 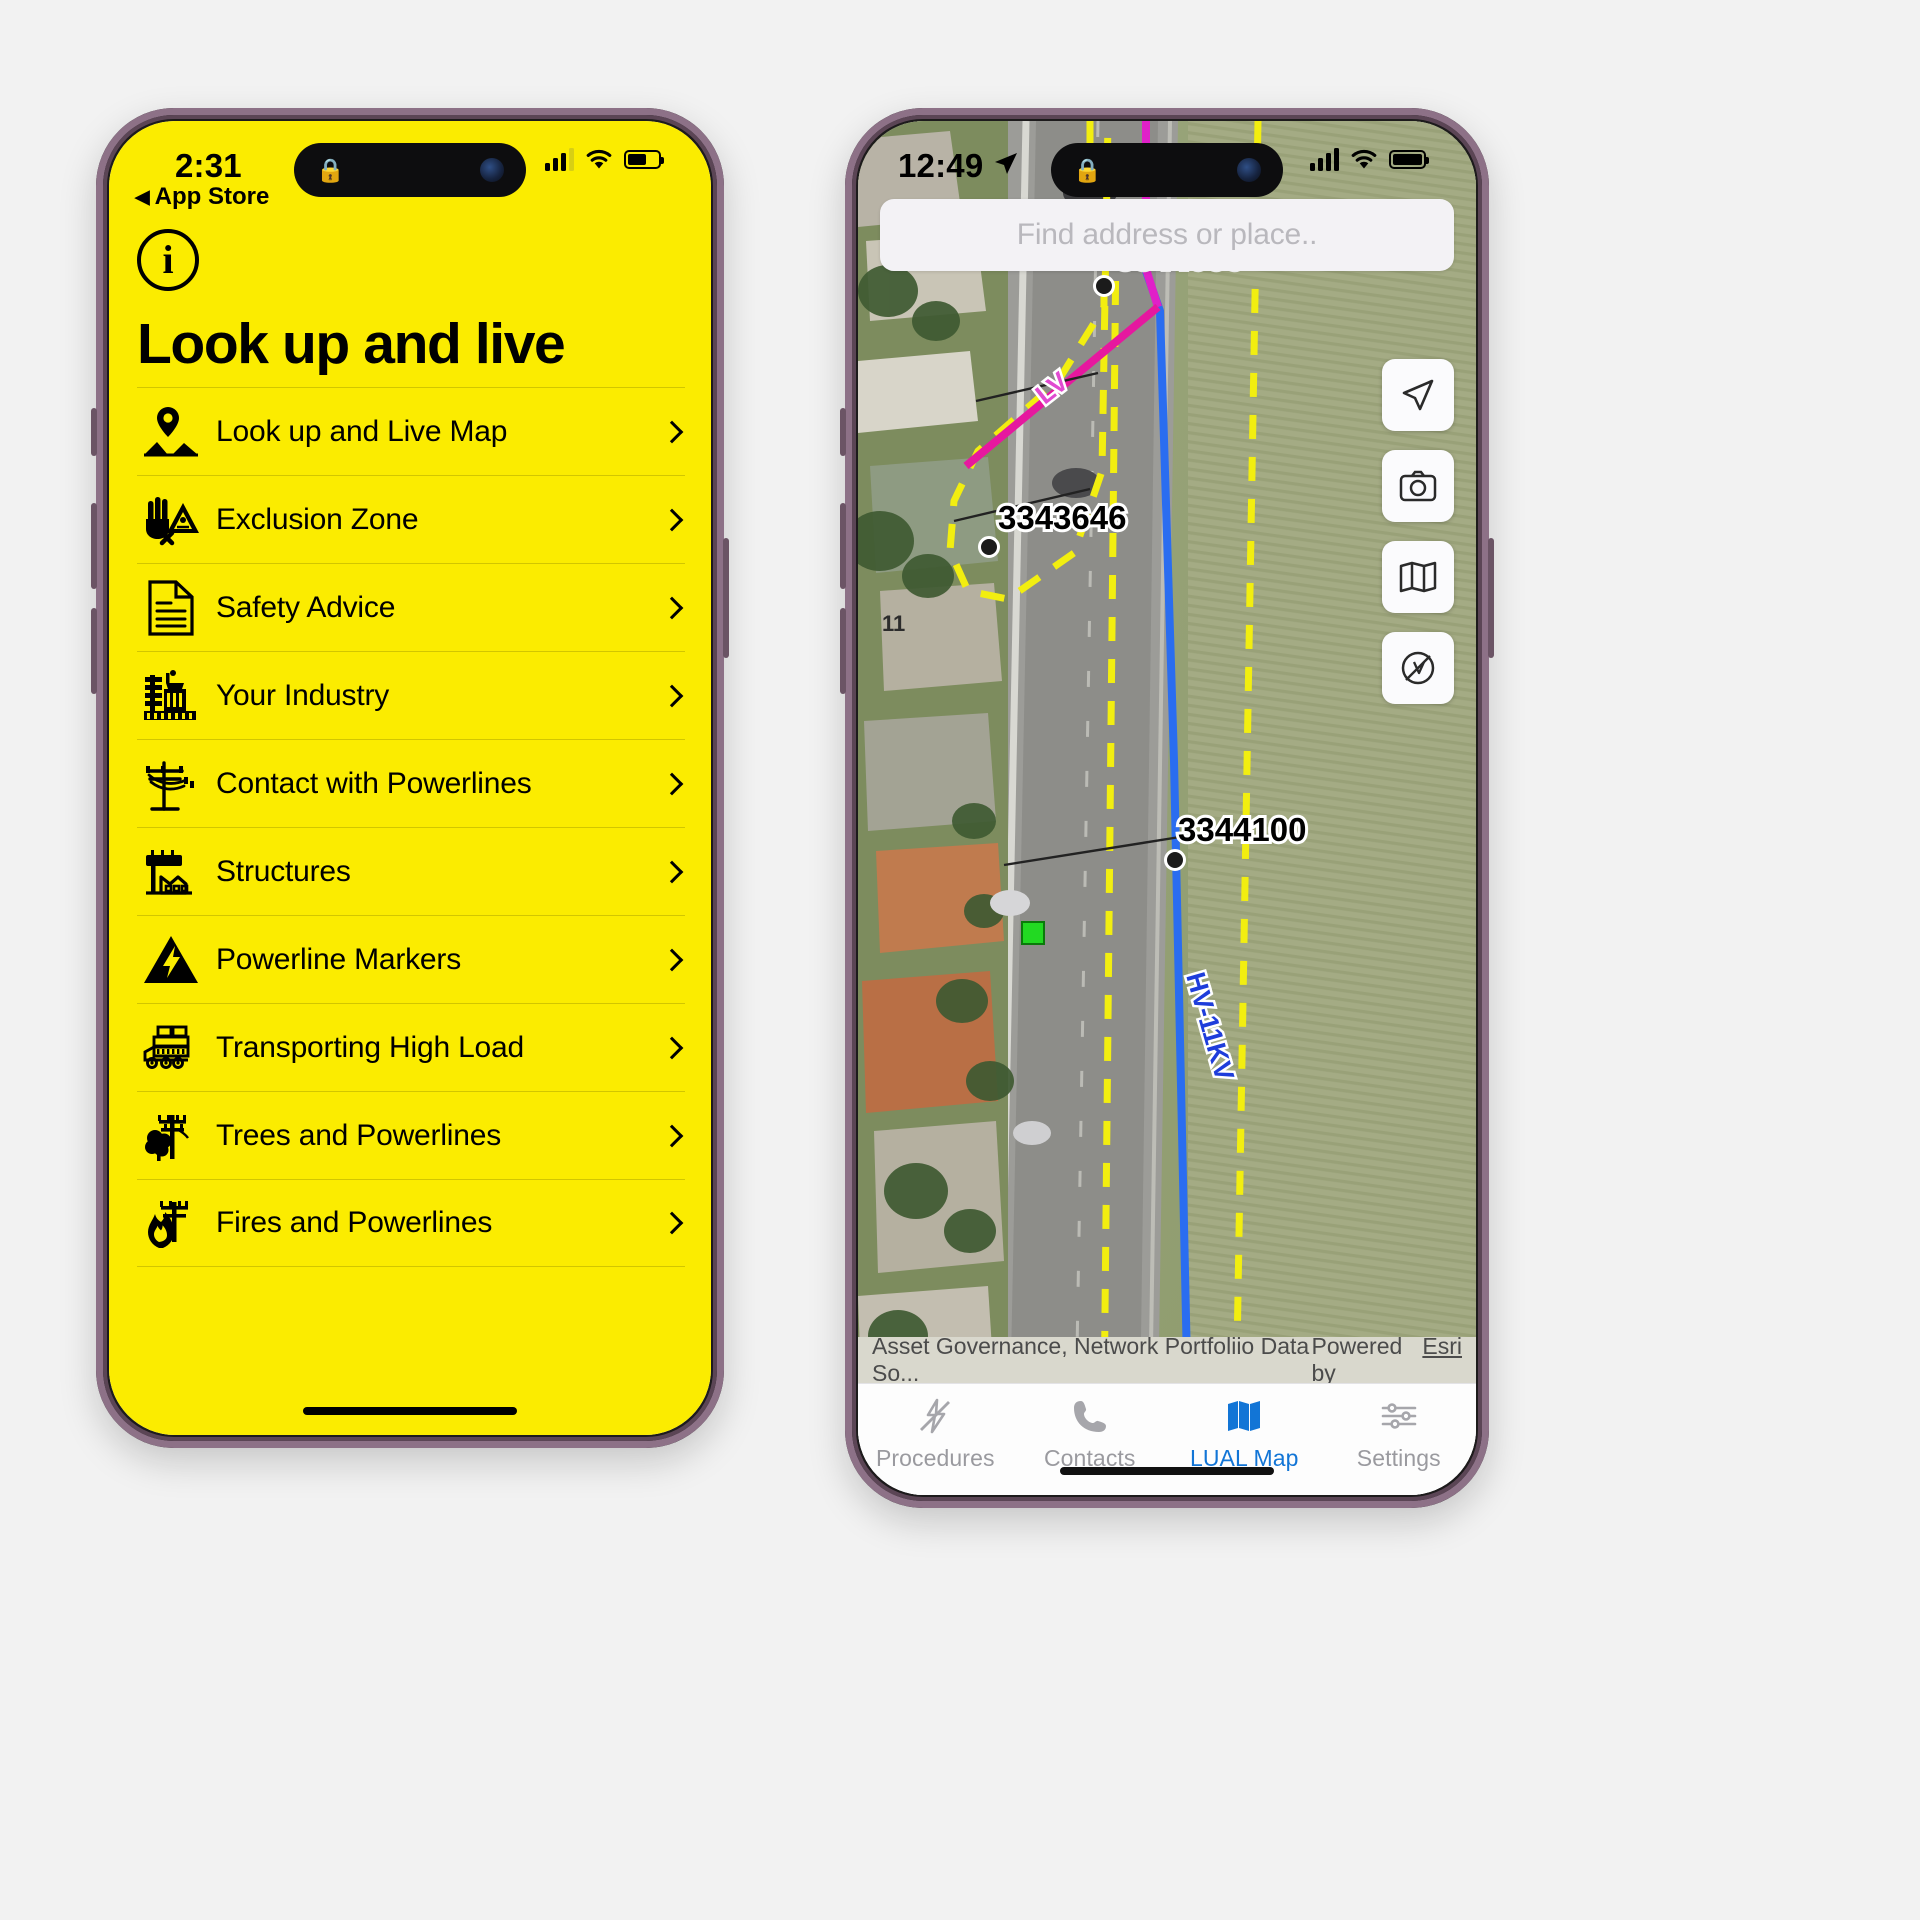 What do you see at coordinates (411, 871) in the screenshot?
I see `menu-item-structures: Structures` at bounding box center [411, 871].